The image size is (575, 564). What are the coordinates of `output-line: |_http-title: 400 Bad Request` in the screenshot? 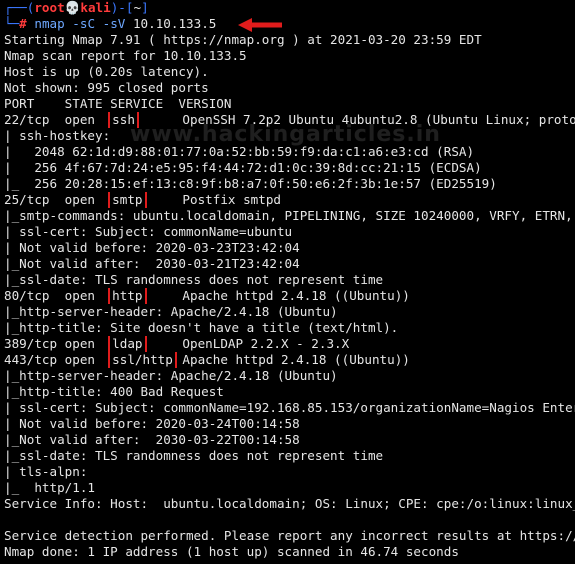 It's located at (114, 391).